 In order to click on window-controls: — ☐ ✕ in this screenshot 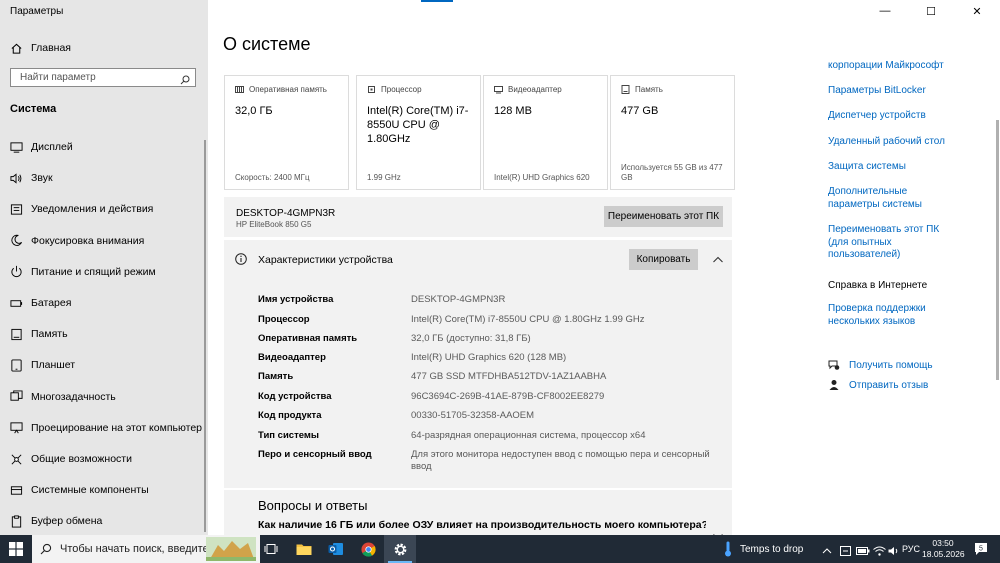, I will do `click(931, 11)`.